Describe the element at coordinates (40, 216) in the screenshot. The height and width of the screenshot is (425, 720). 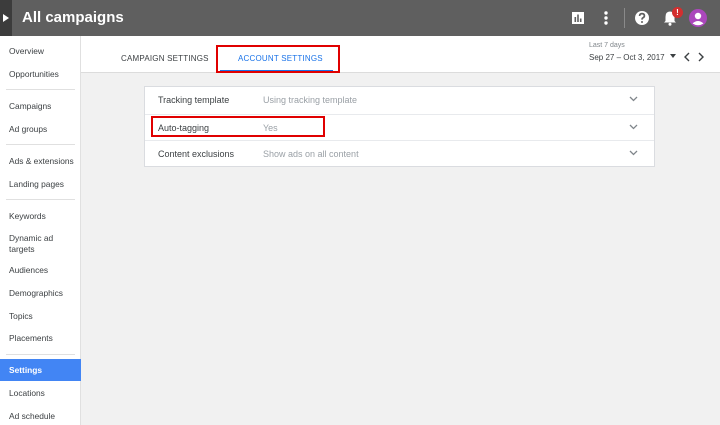
I see `sidebar-item-keywords: Keywords` at that location.